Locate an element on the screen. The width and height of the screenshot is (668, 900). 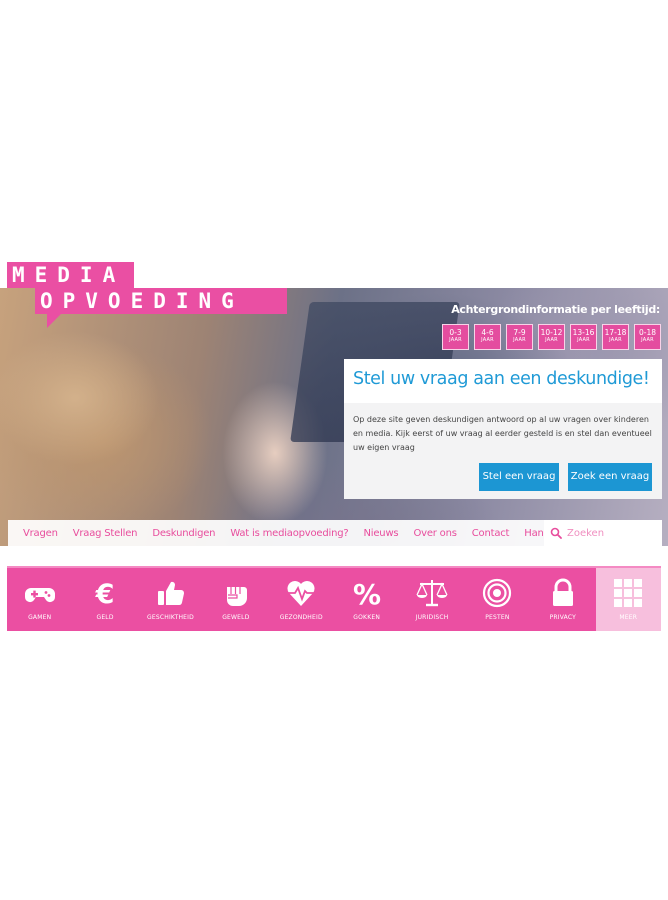
category-privacy: PRIVACY is located at coordinates (562, 599).